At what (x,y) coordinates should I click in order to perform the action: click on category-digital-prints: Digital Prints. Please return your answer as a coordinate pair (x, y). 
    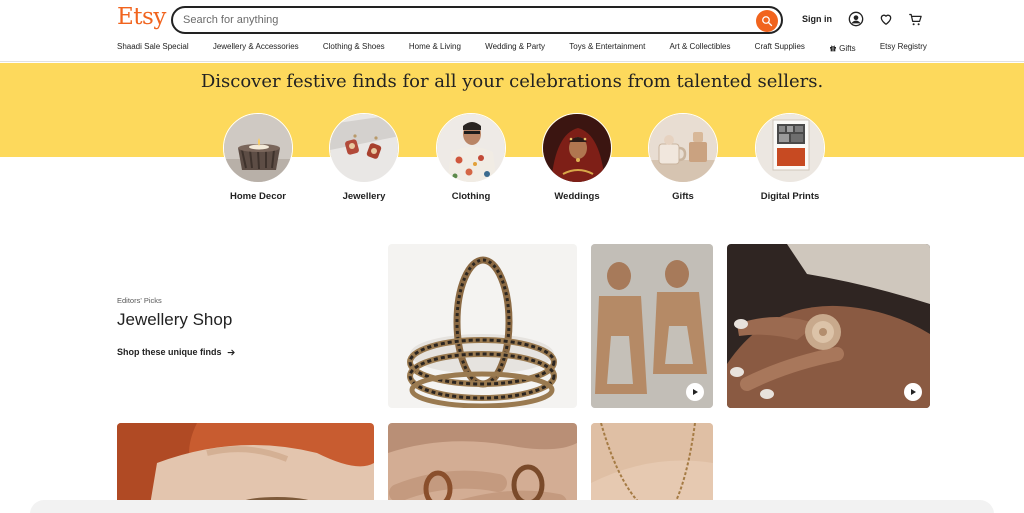
    Looking at the image, I should click on (790, 157).